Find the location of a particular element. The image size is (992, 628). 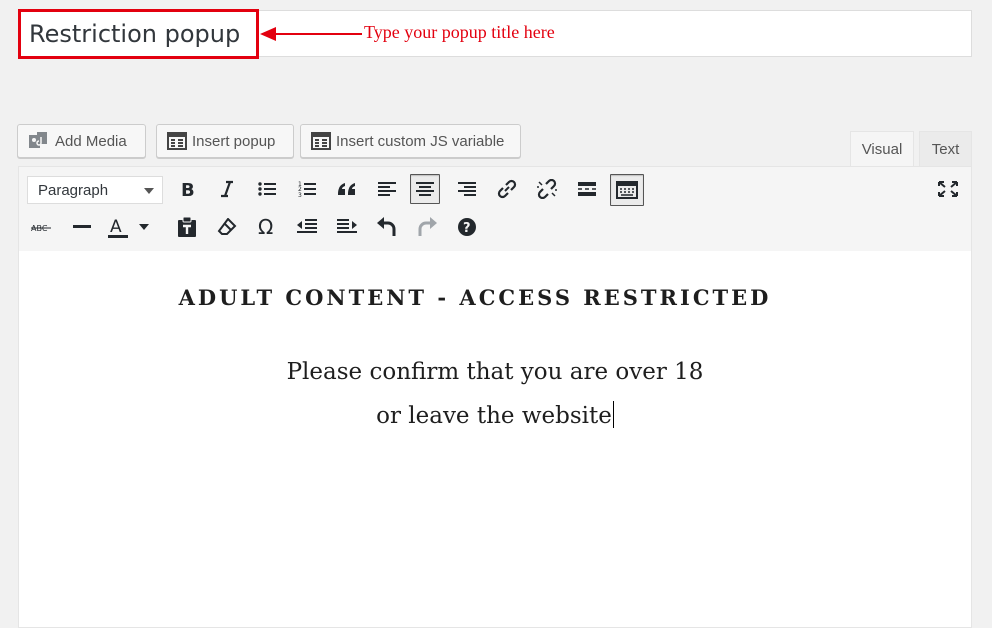

svg-text: B is located at coordinates (188, 189).